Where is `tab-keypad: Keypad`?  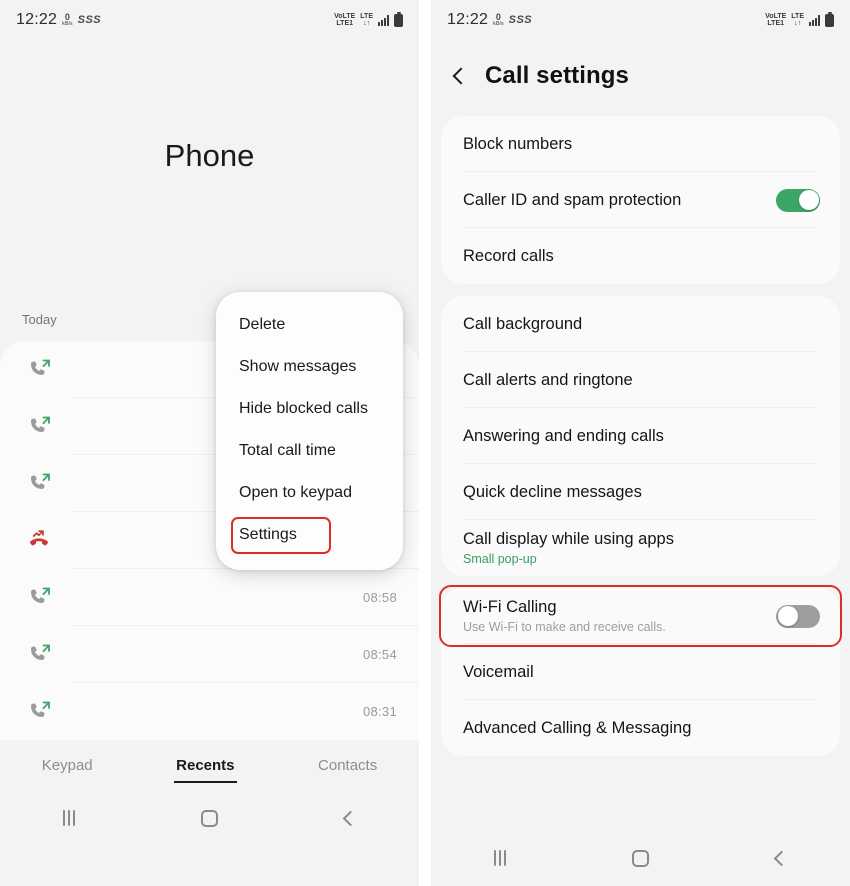
tab-keypad: Keypad is located at coordinates (67, 765).